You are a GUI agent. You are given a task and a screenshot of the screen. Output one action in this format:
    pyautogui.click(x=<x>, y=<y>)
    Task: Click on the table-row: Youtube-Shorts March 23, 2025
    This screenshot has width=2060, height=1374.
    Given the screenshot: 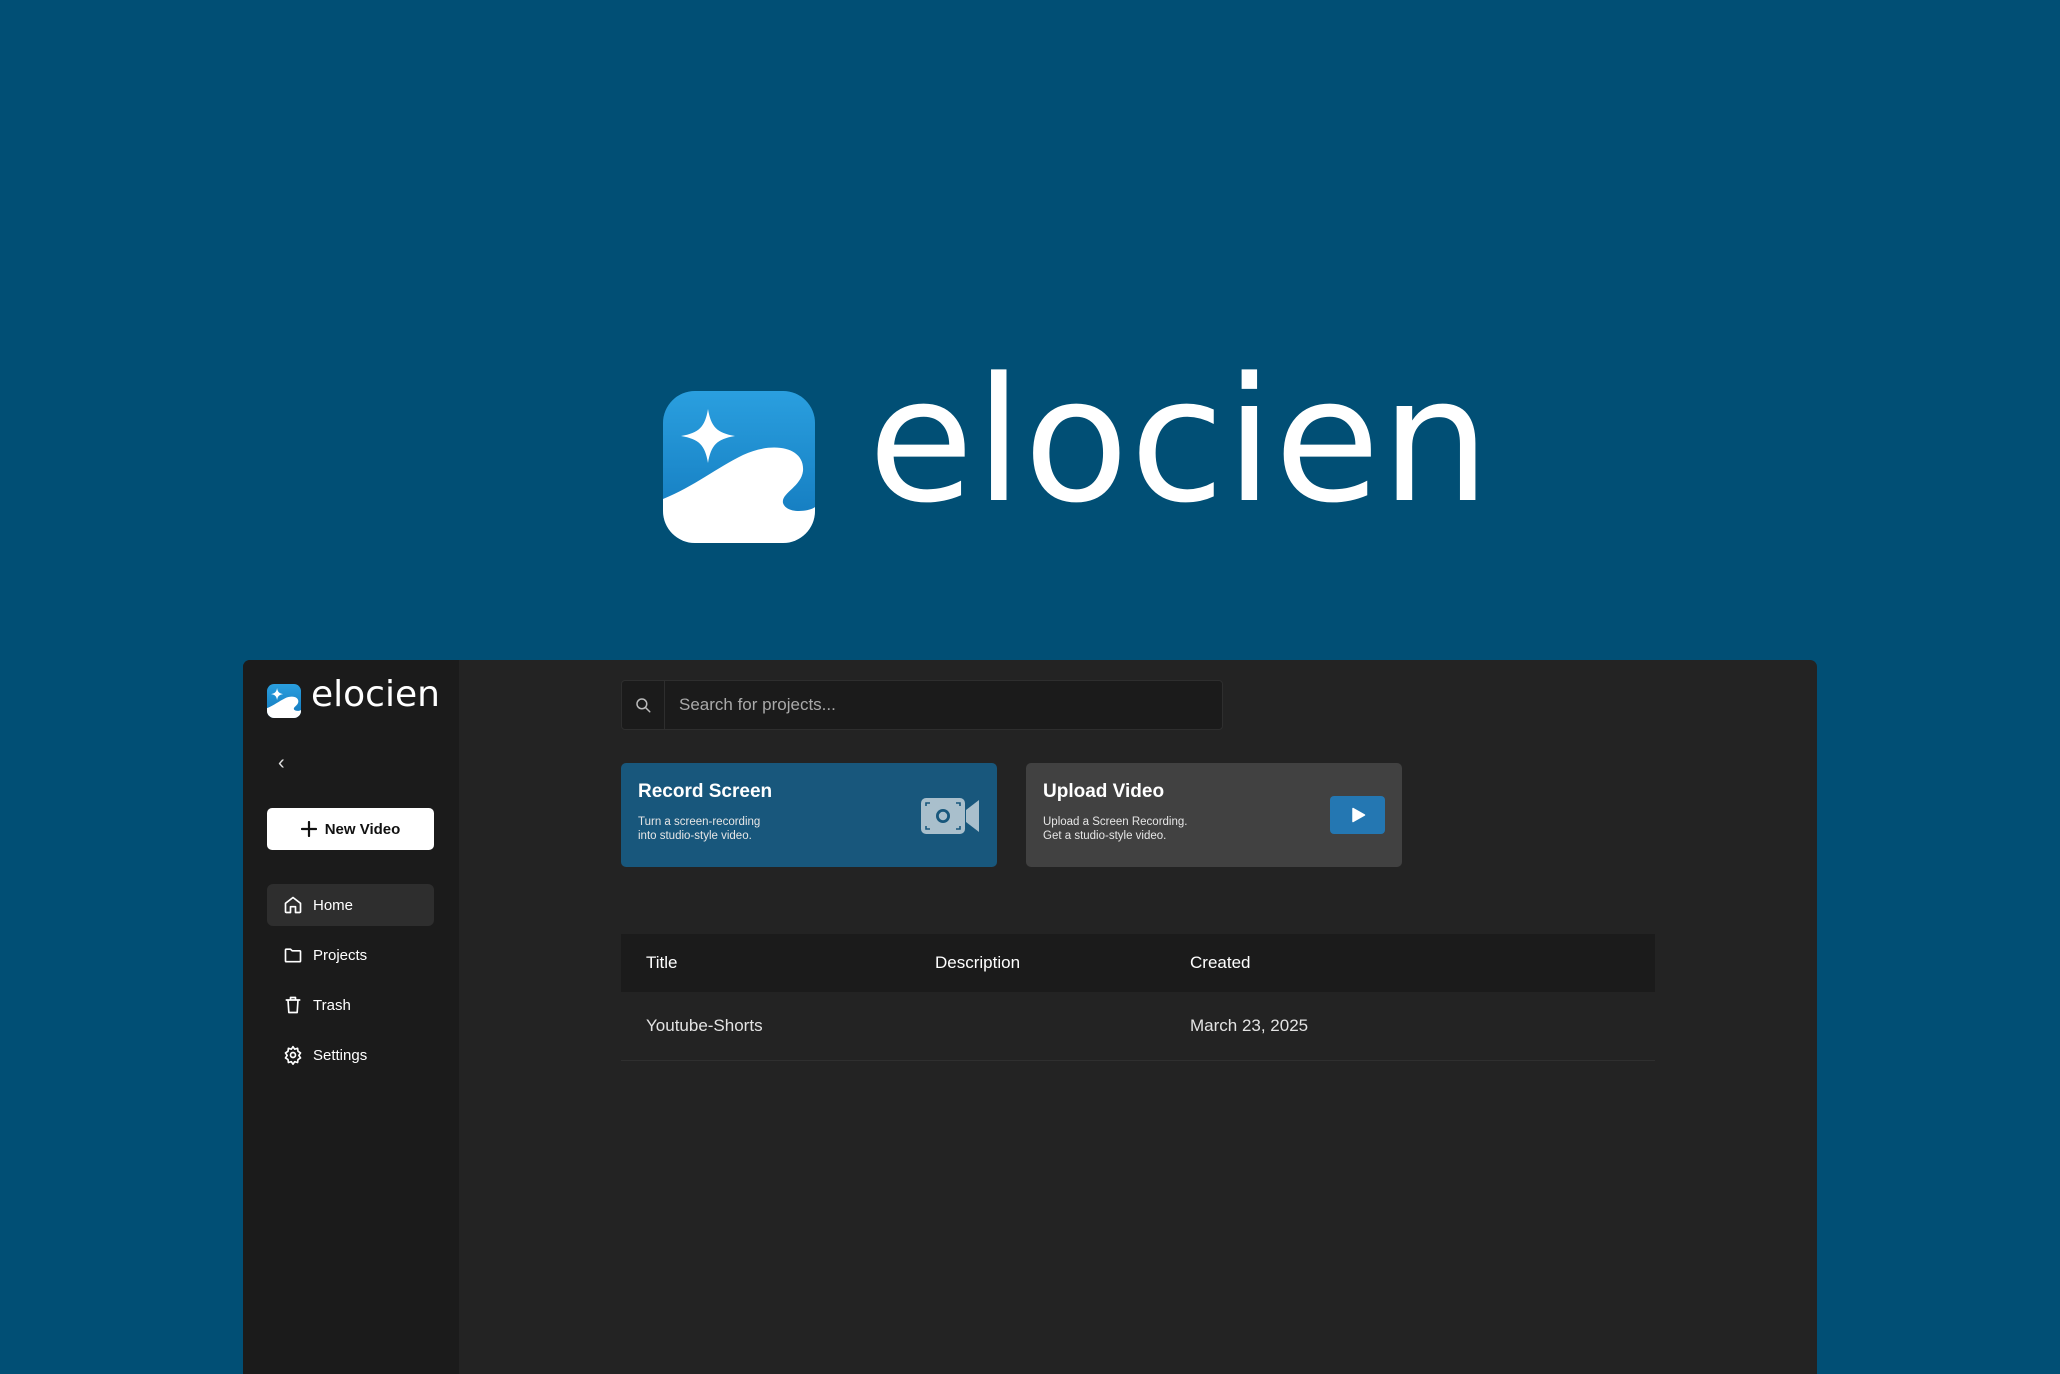 What is the action you would take?
    pyautogui.click(x=1138, y=1026)
    